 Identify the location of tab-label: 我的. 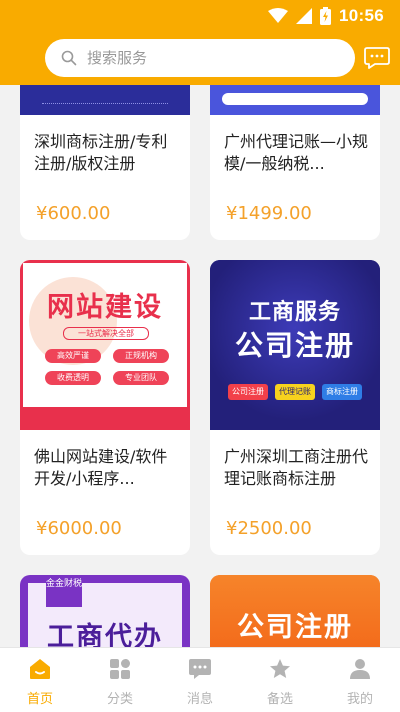
(359, 699).